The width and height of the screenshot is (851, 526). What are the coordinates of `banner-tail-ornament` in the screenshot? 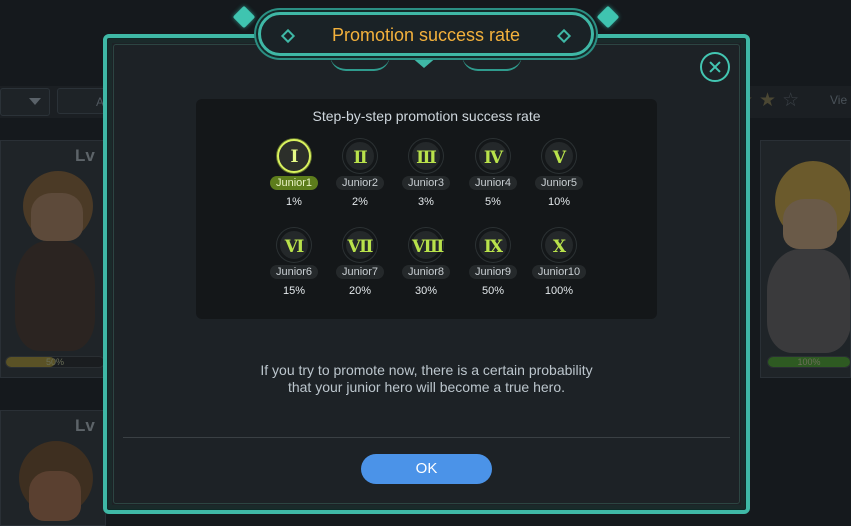 It's located at (424, 62).